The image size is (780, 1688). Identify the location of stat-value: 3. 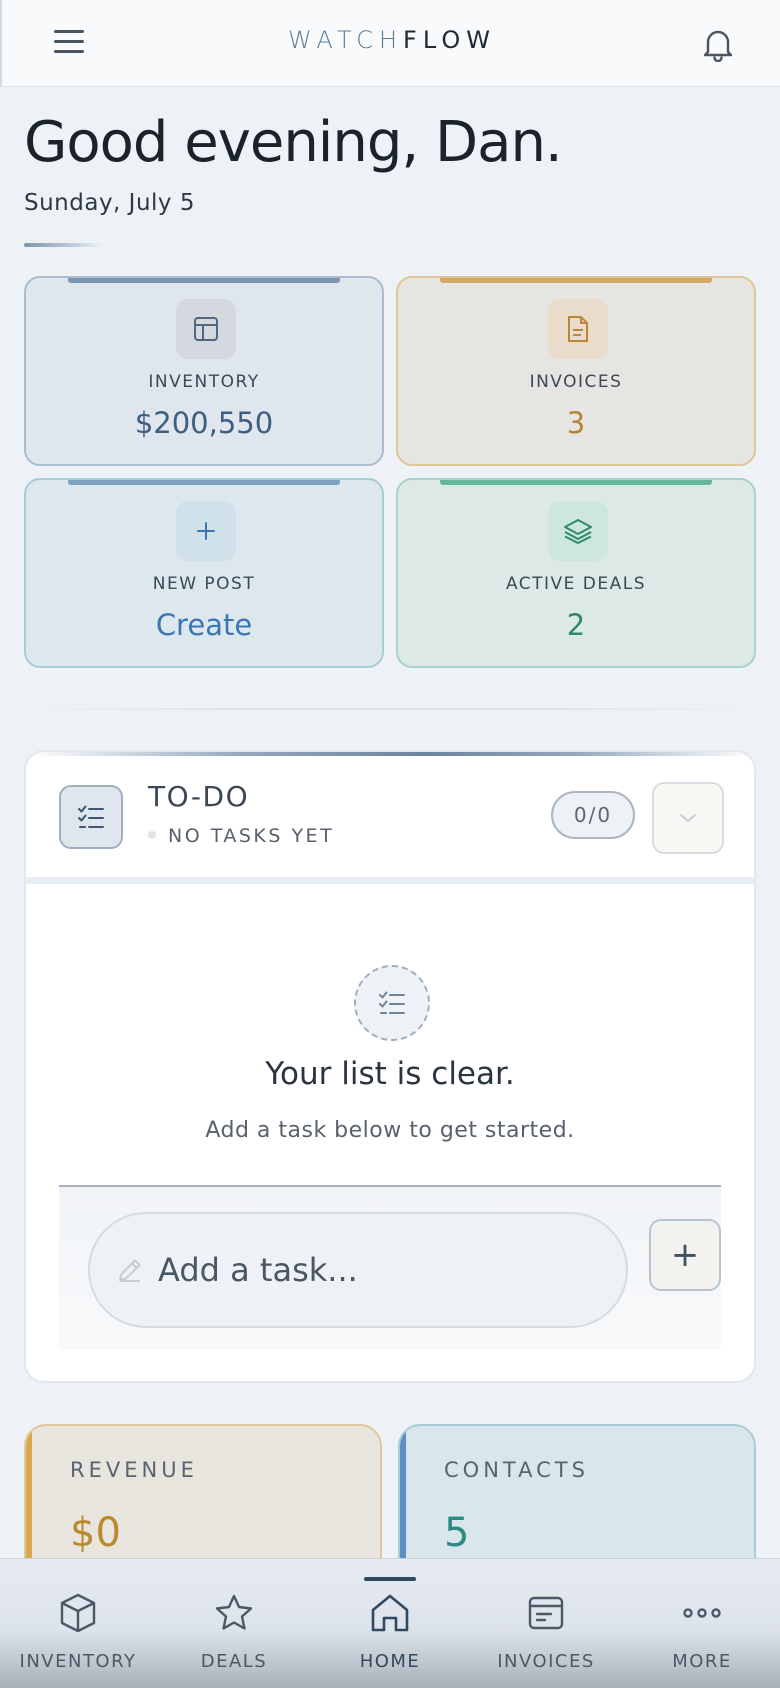
(576, 423).